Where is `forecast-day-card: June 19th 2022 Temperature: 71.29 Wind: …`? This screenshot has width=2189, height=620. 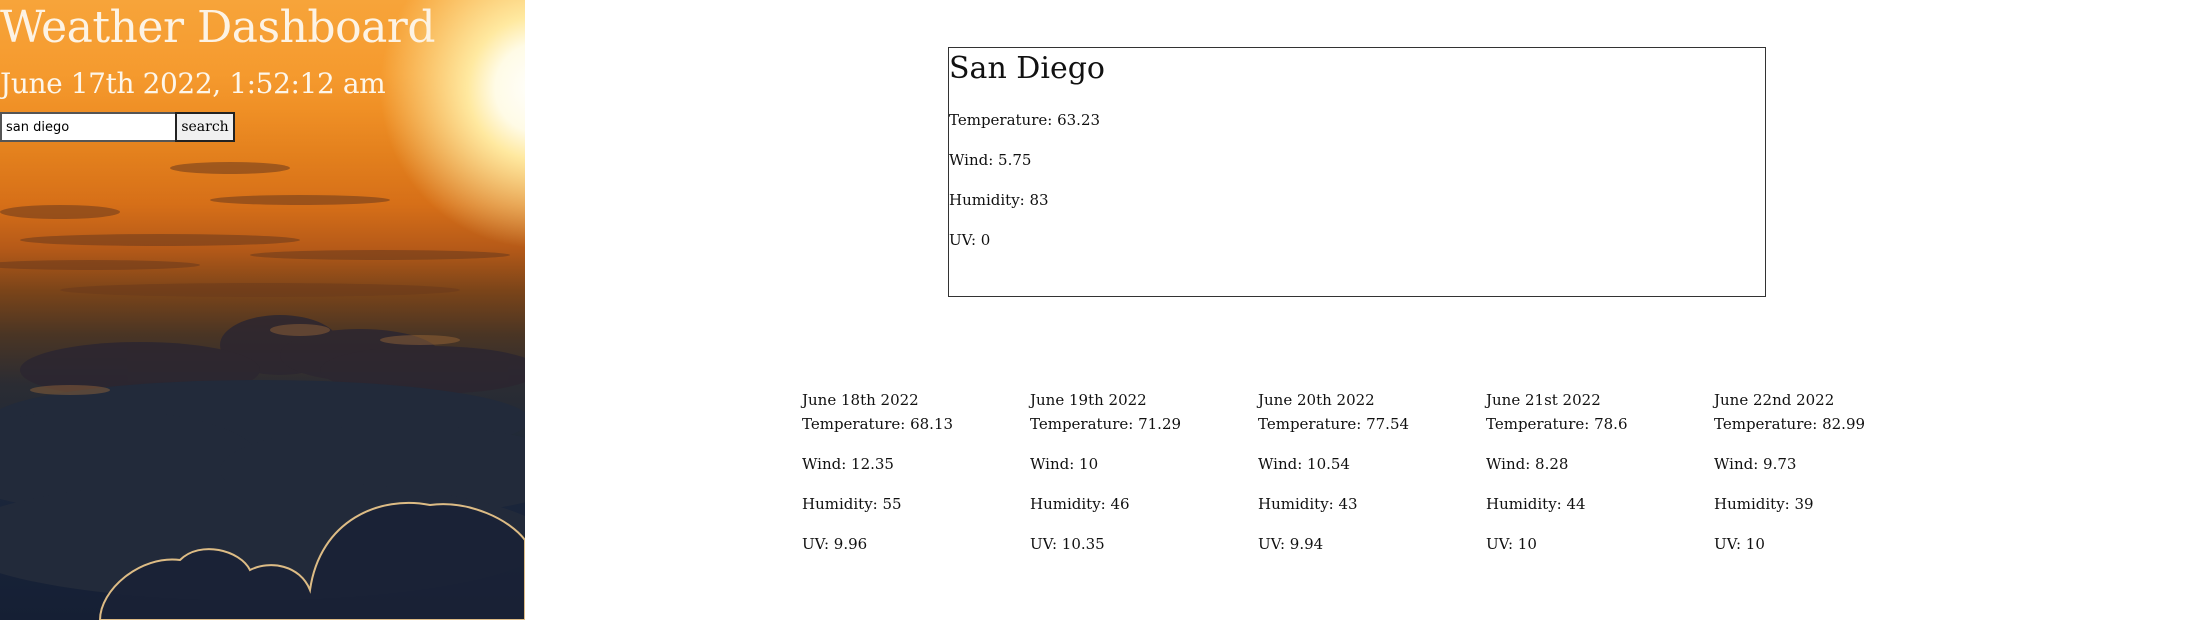 forecast-day-card: June 19th 2022 Temperature: 71.29 Wind: … is located at coordinates (1144, 482).